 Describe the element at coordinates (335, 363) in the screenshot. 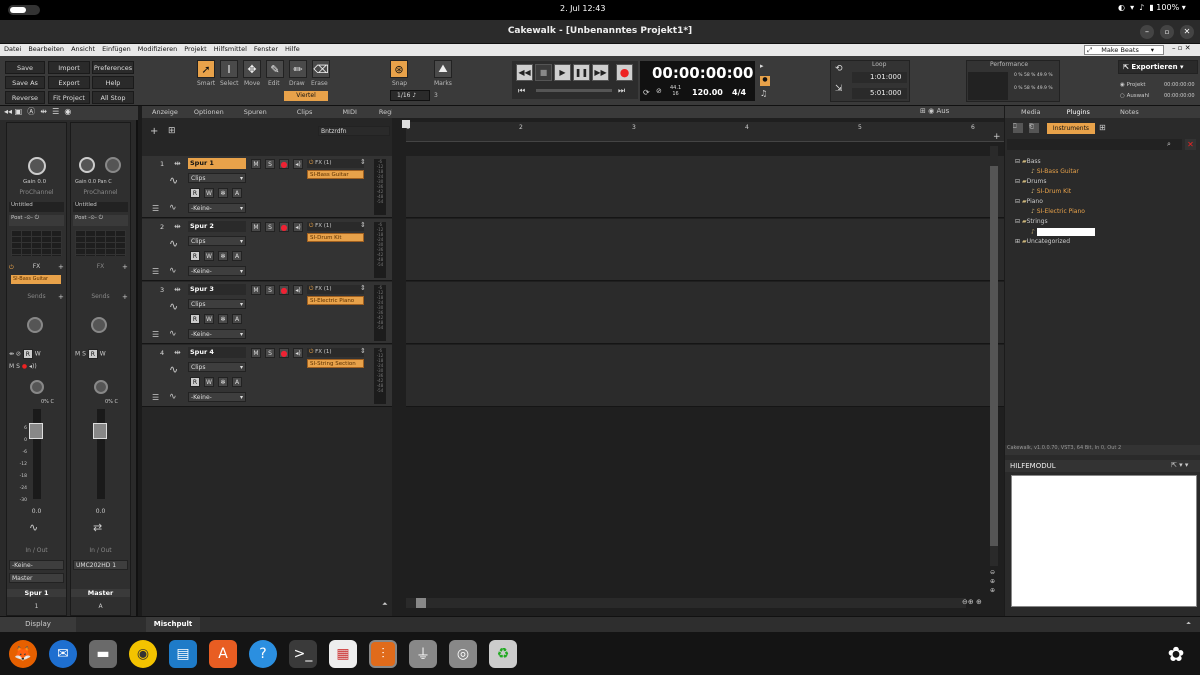

I see `fx-plugin-slot: SI-String Section` at that location.